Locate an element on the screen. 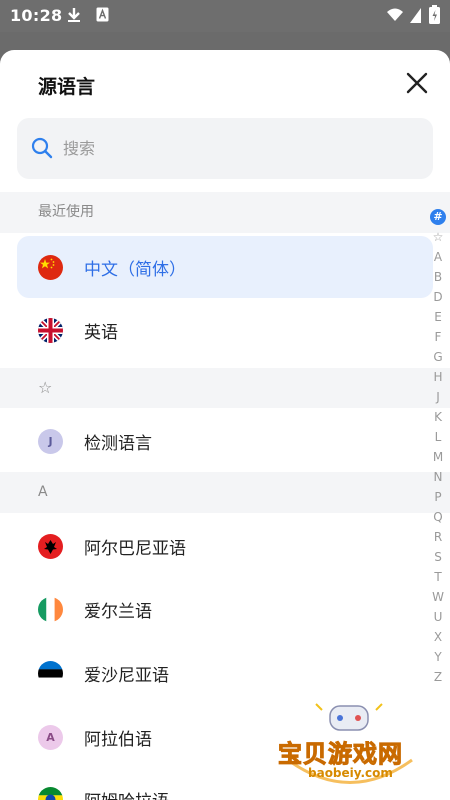  sheet-title: 源语言 is located at coordinates (67, 87).